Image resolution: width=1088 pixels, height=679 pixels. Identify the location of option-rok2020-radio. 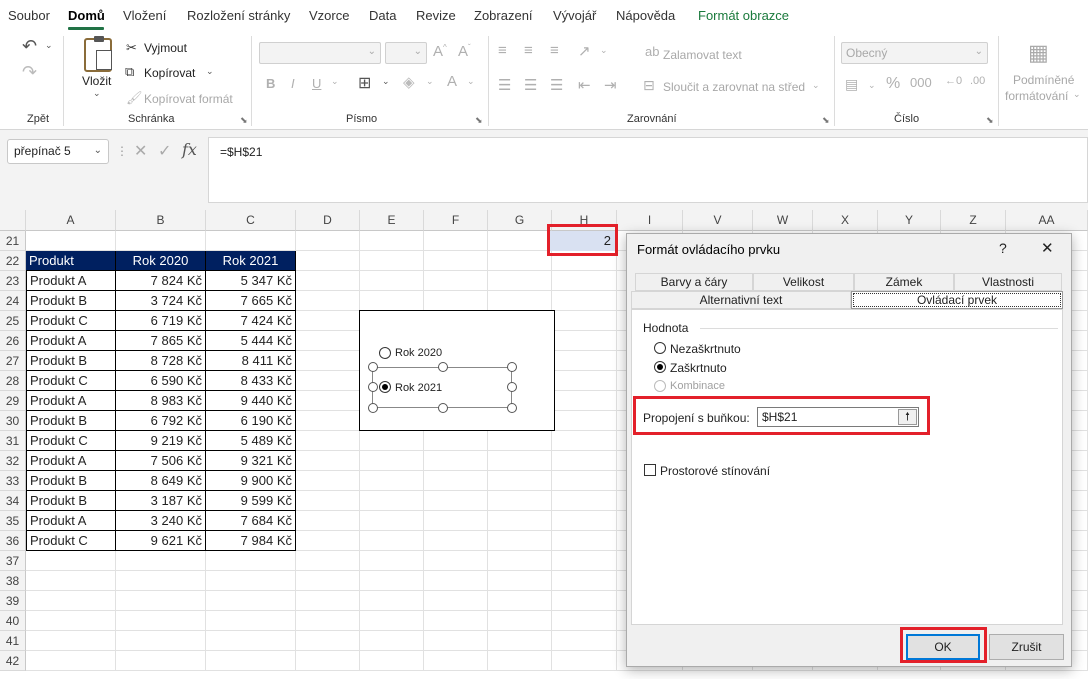
(385, 353).